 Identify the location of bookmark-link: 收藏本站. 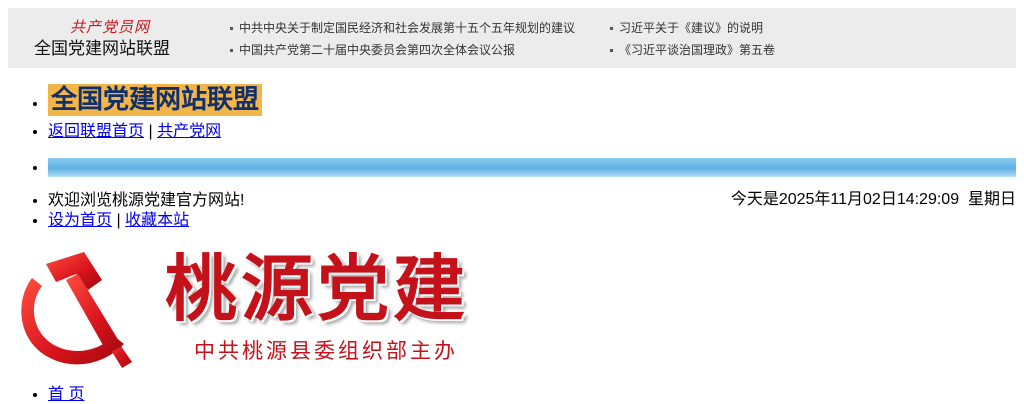
(157, 220).